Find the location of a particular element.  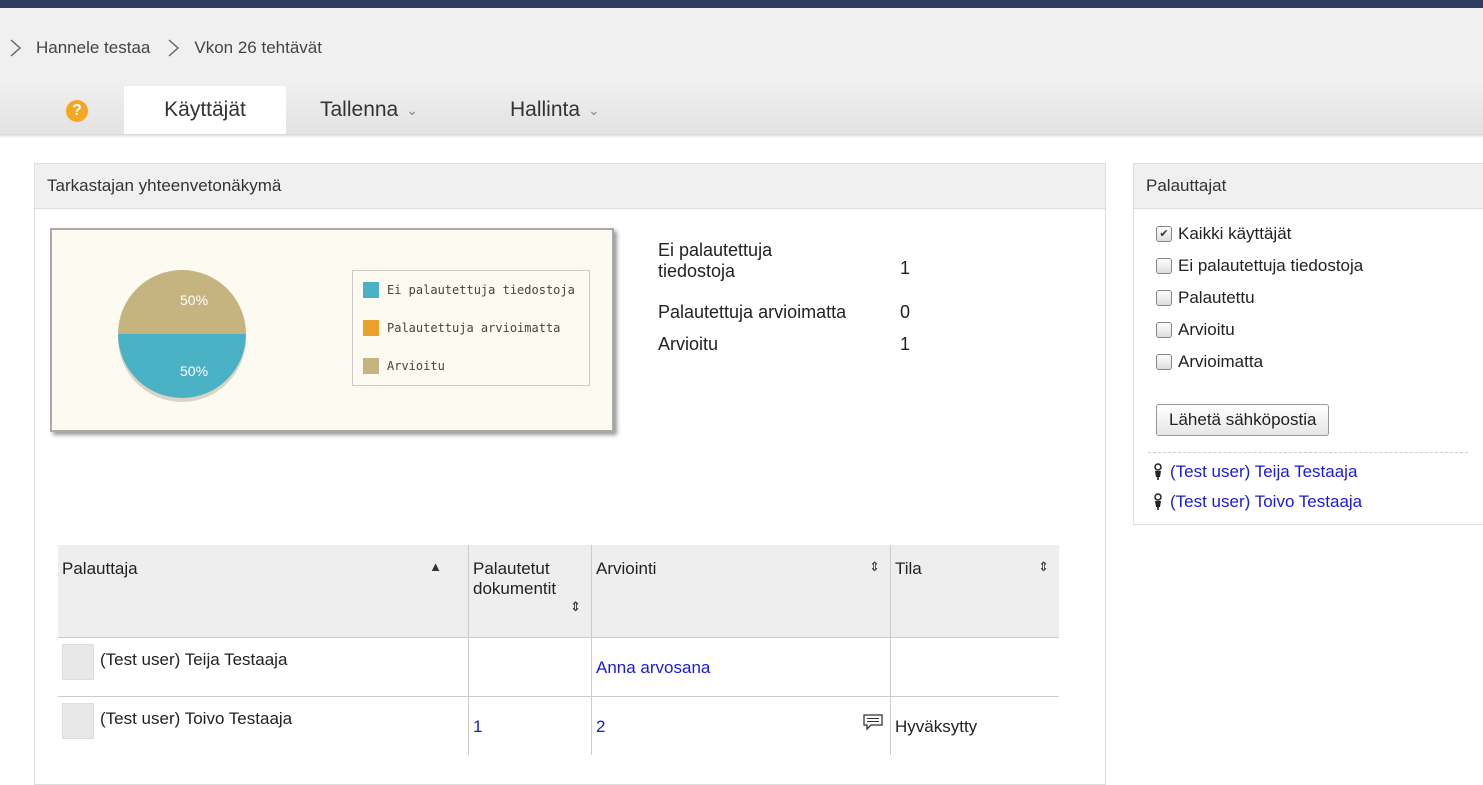

legend-item: Palautettuja arvioimatta is located at coordinates (461, 328).